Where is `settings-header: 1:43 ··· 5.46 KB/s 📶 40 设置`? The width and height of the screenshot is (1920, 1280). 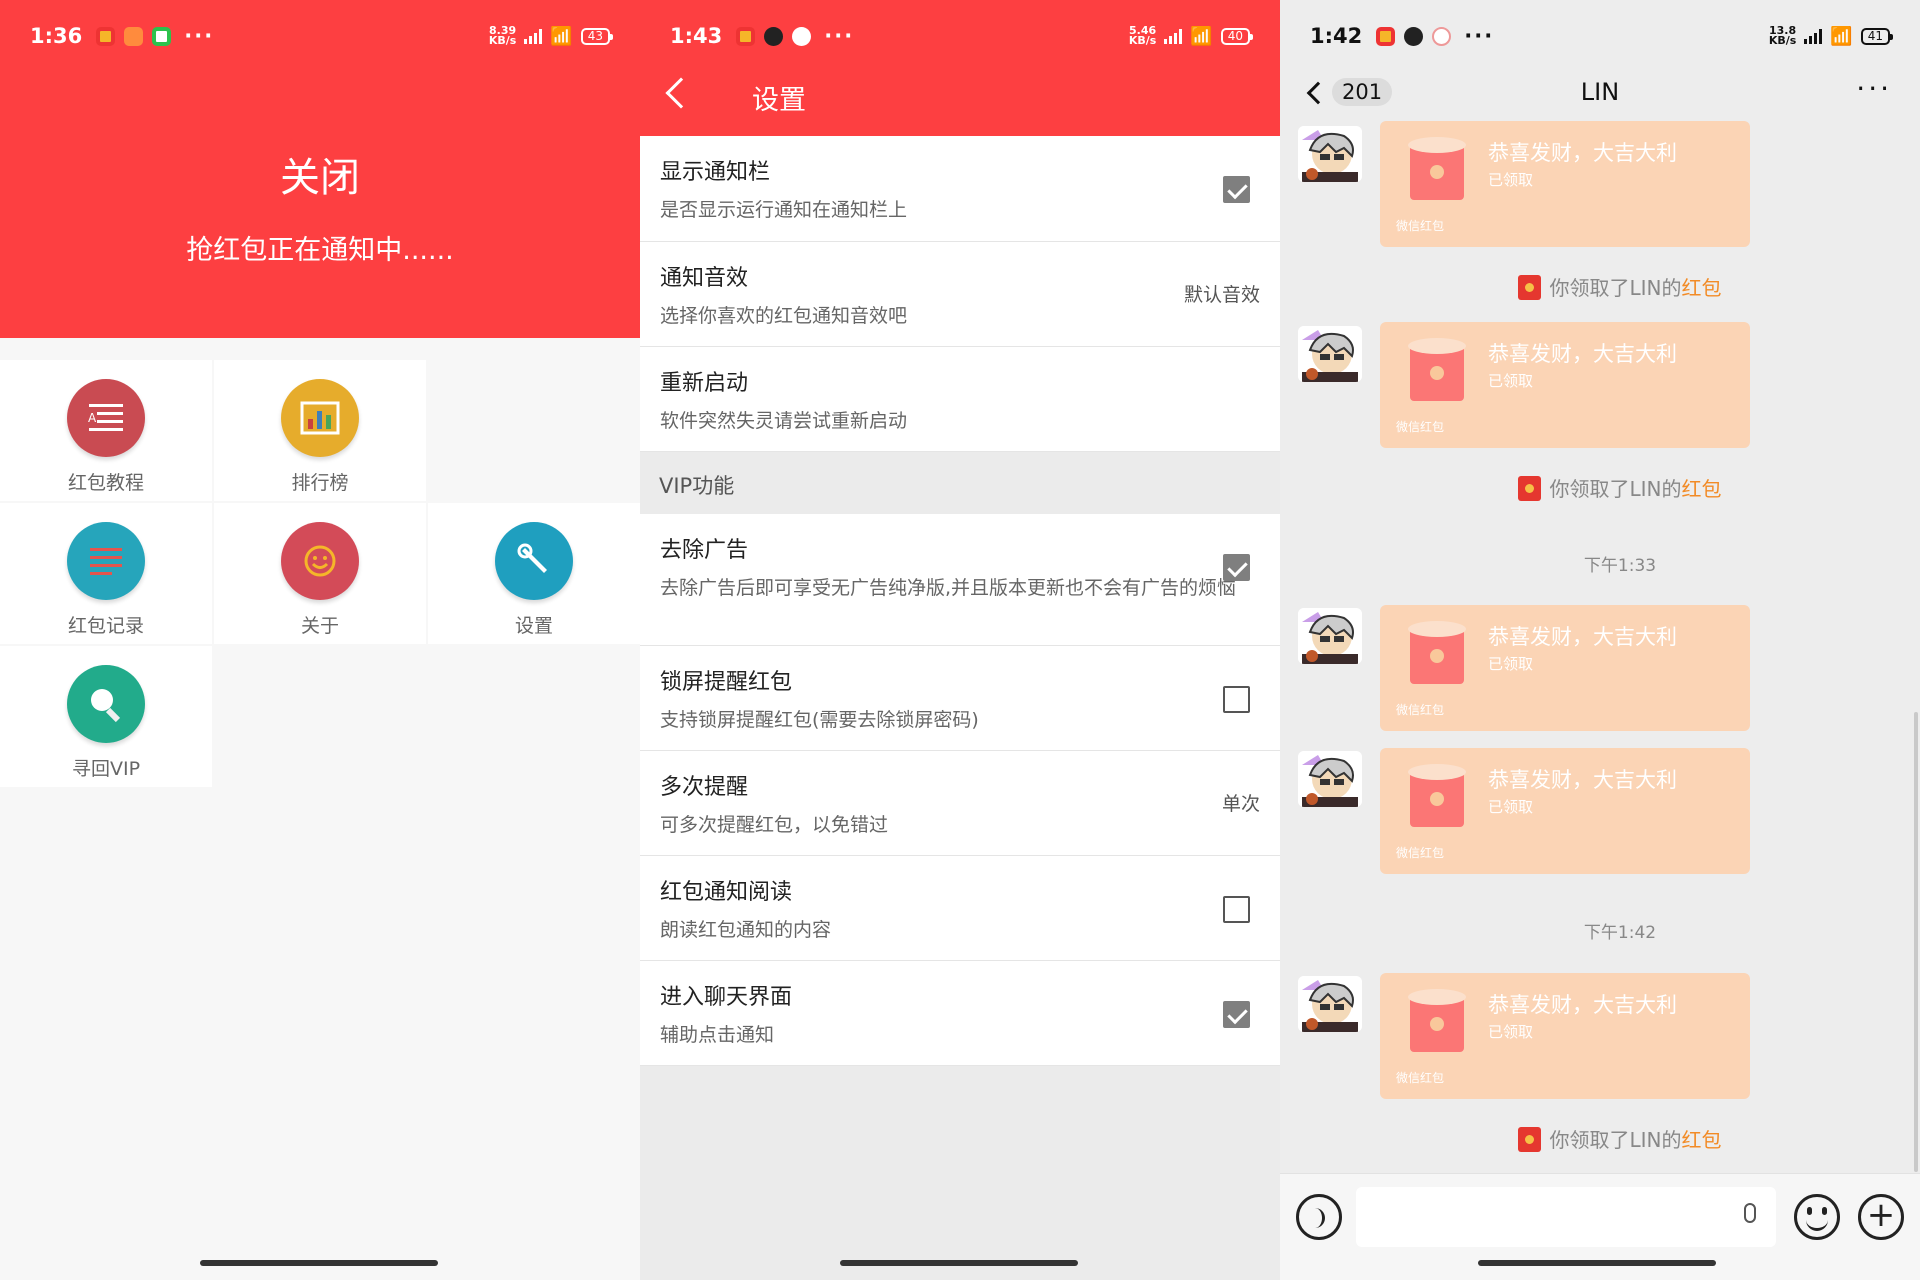
settings-header: 1:43 ··· 5.46 KB/s 📶 40 设置 is located at coordinates (960, 68).